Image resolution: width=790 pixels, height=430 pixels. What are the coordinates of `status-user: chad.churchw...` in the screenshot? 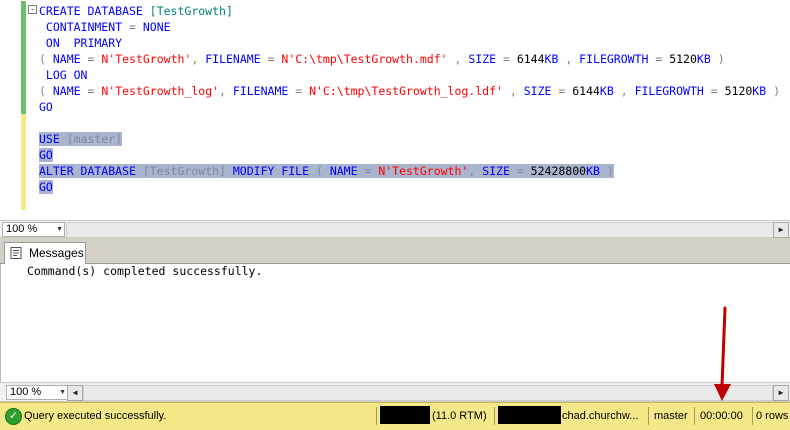 It's located at (600, 416).